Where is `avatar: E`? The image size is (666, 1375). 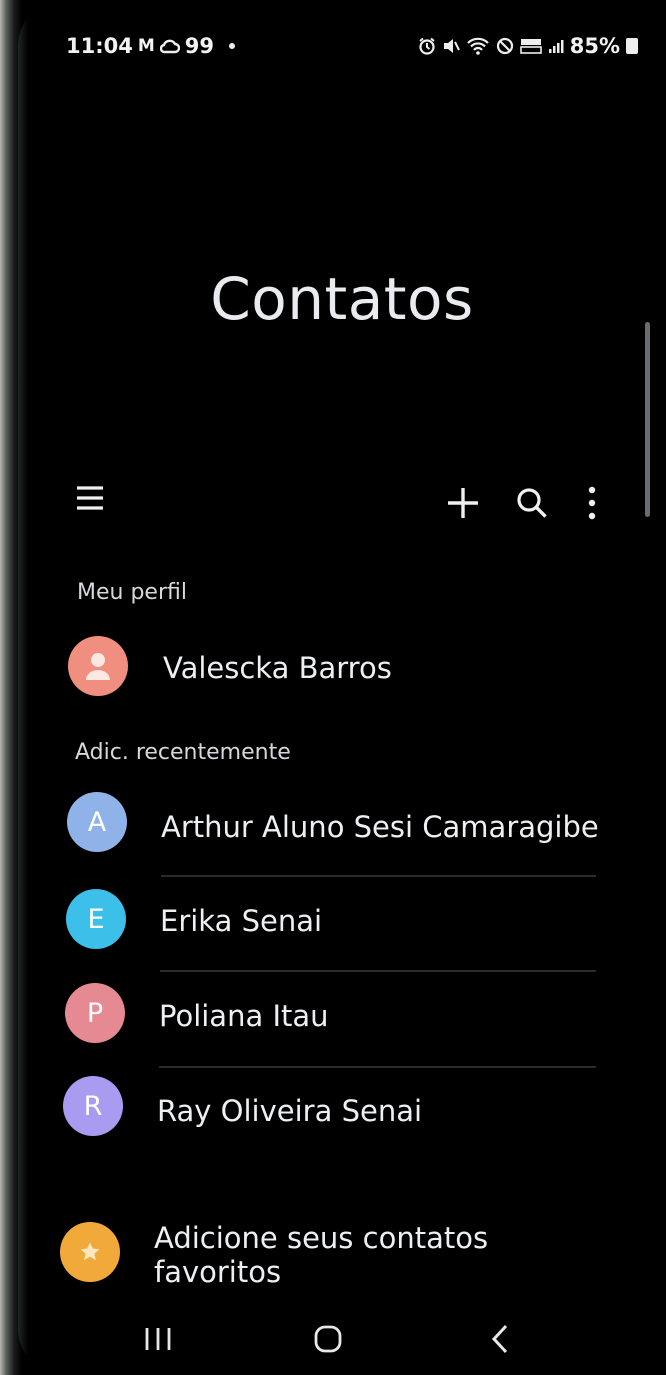
avatar: E is located at coordinates (96, 919).